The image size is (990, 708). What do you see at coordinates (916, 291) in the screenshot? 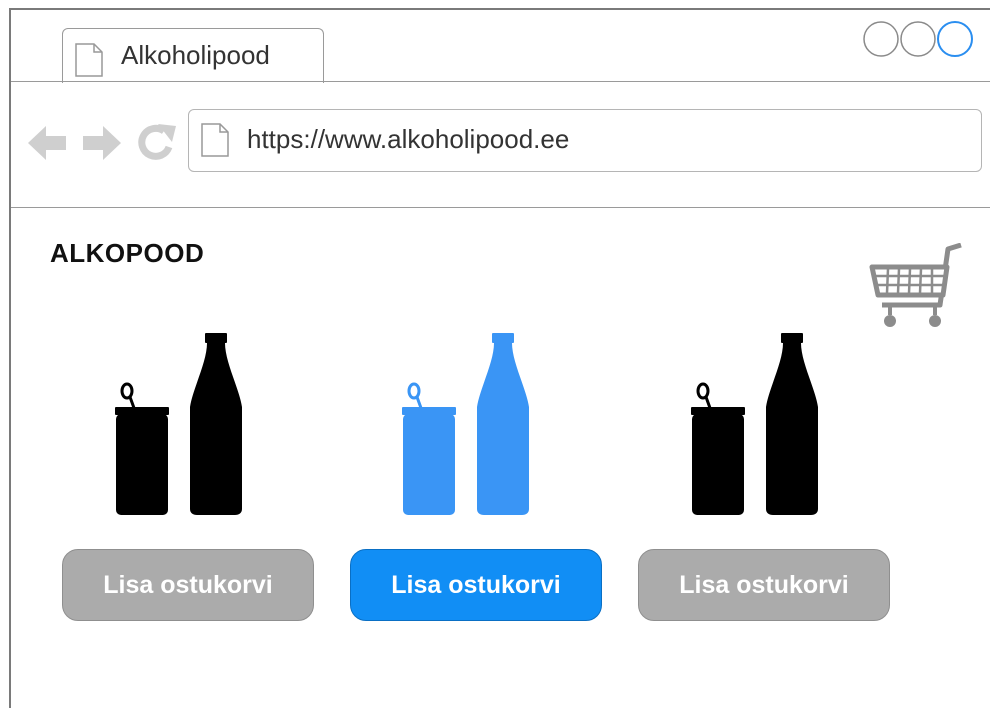
I see `shopping-cart-icon` at bounding box center [916, 291].